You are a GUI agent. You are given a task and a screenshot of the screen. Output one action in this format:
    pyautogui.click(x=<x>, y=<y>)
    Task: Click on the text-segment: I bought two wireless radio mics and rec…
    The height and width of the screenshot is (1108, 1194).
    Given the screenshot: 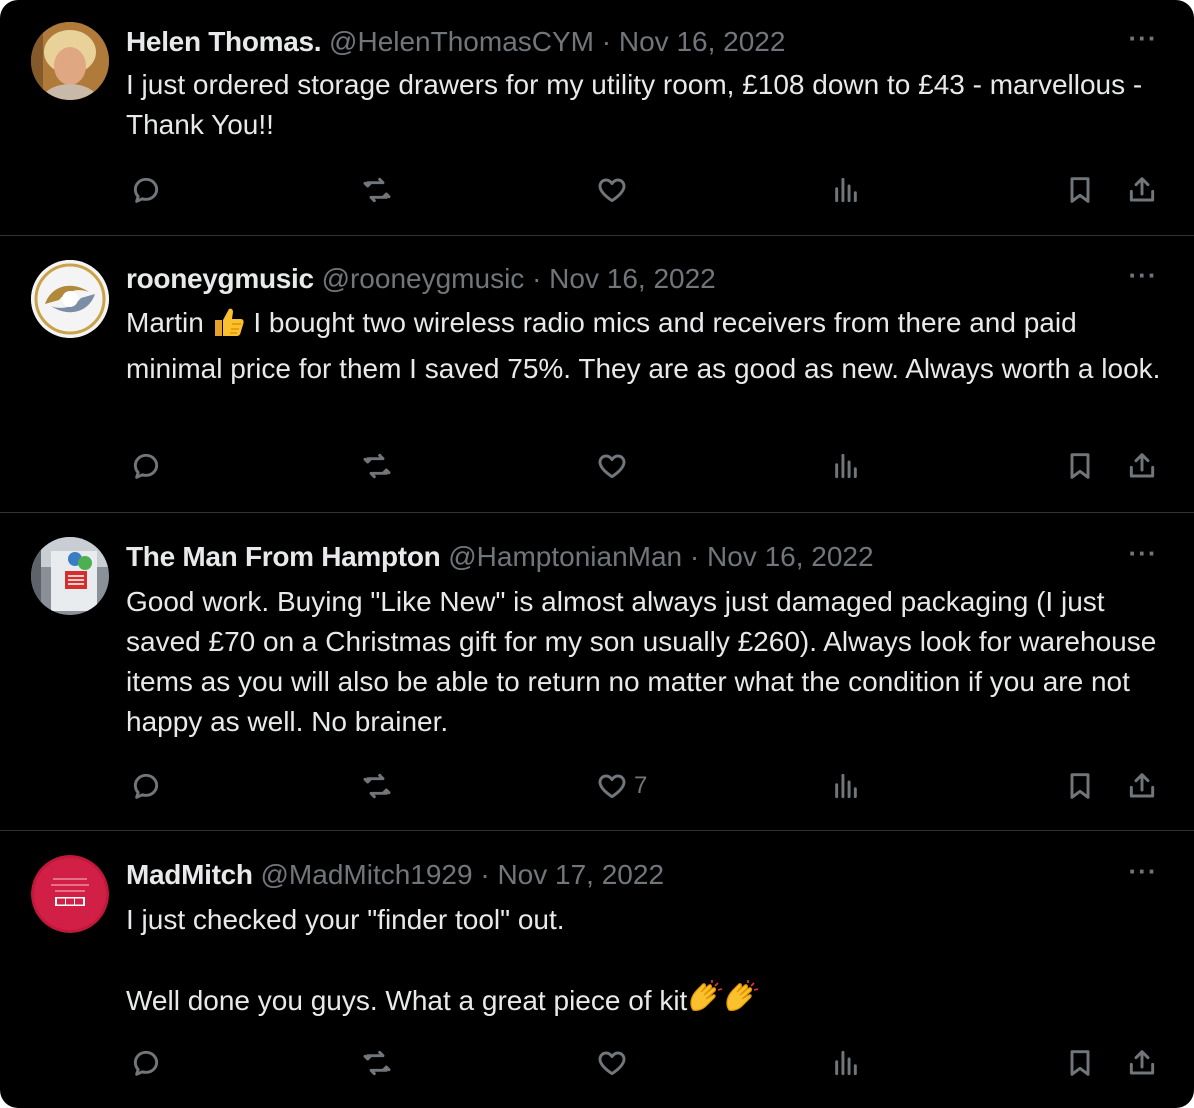 What is the action you would take?
    pyautogui.click(x=643, y=345)
    